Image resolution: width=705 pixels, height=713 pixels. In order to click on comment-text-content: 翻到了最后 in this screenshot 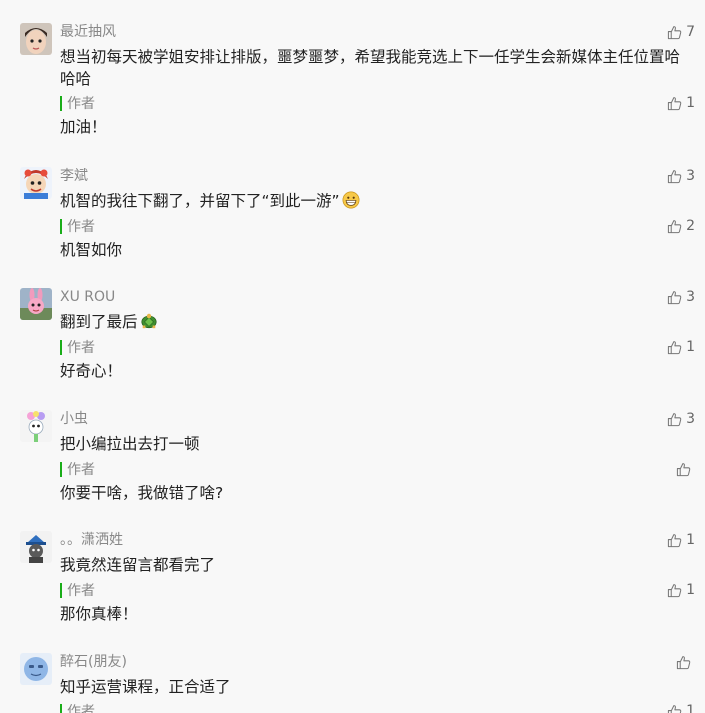, I will do `click(99, 322)`.